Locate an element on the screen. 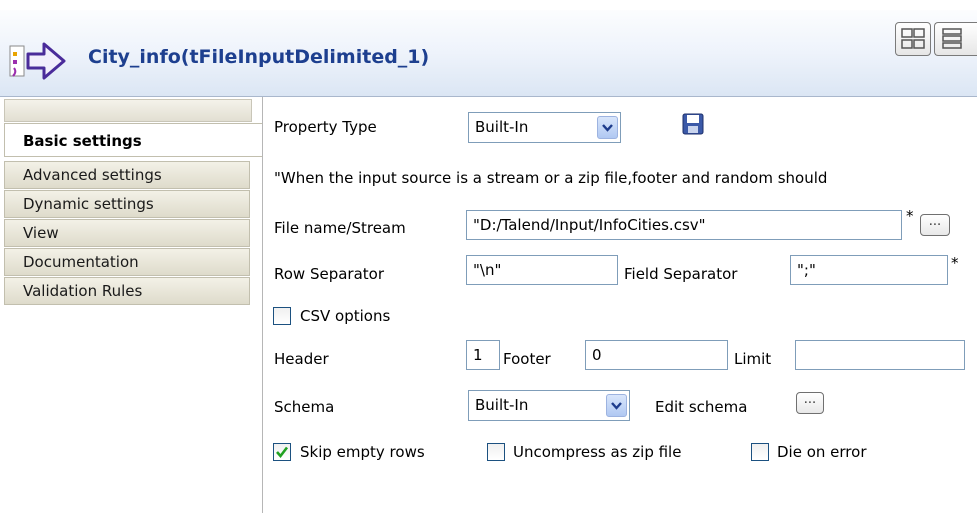 The image size is (977, 513). schema-dropdown-button is located at coordinates (616, 405).